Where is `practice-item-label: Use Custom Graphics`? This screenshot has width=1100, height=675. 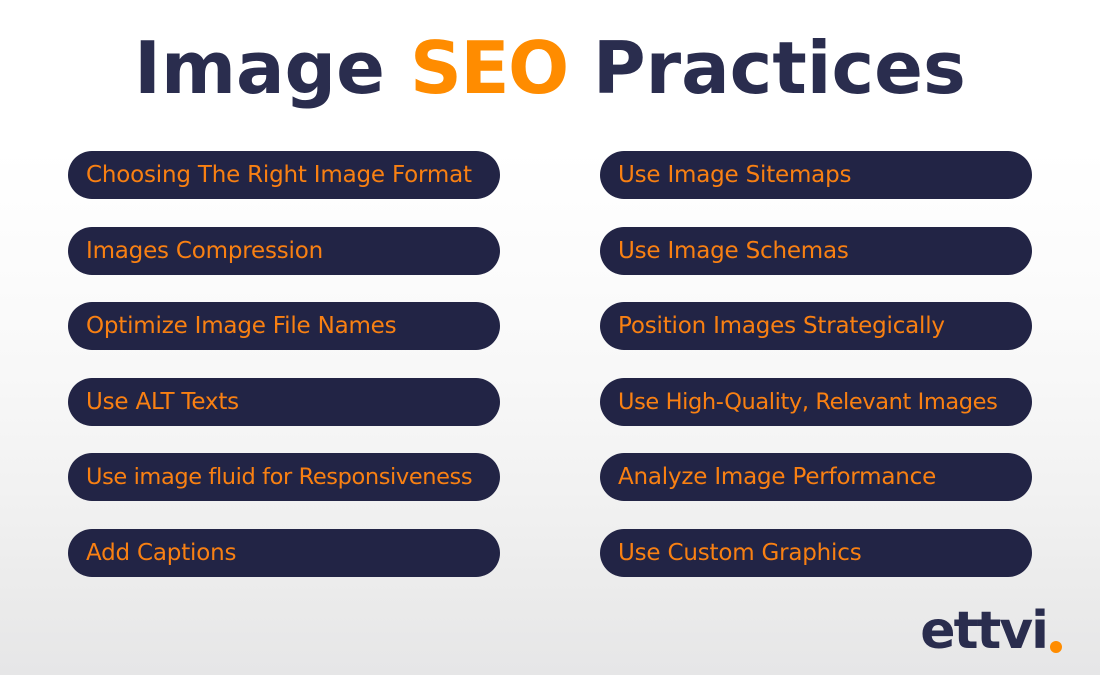
practice-item-label: Use Custom Graphics is located at coordinates (740, 553).